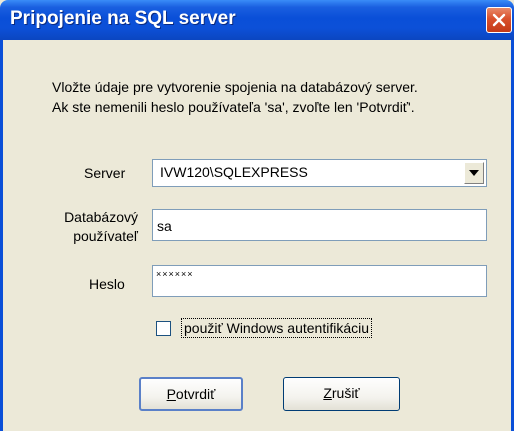  I want to click on cancel-button-label: Zrušiť, so click(341, 393).